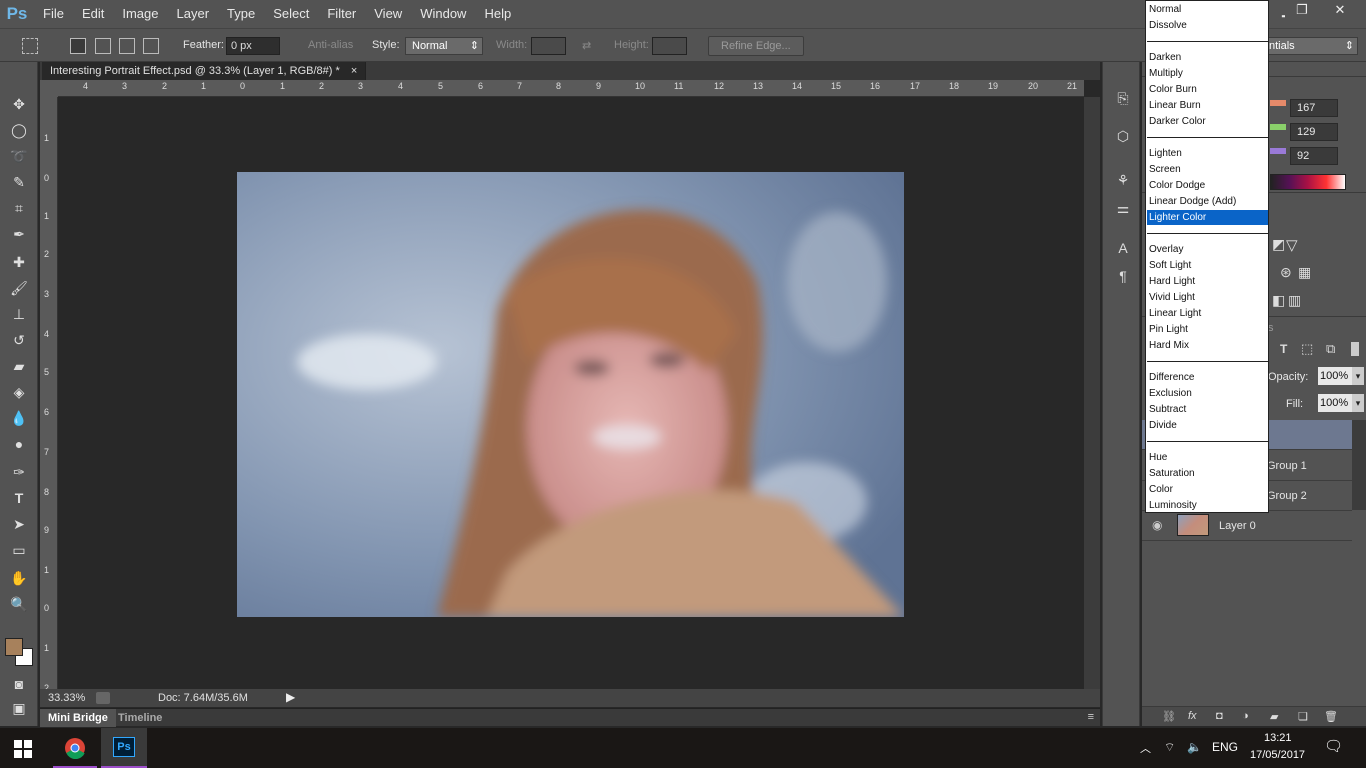  What do you see at coordinates (1245, 716) in the screenshot?
I see `adjustment-layer-icon: ◑` at bounding box center [1245, 716].